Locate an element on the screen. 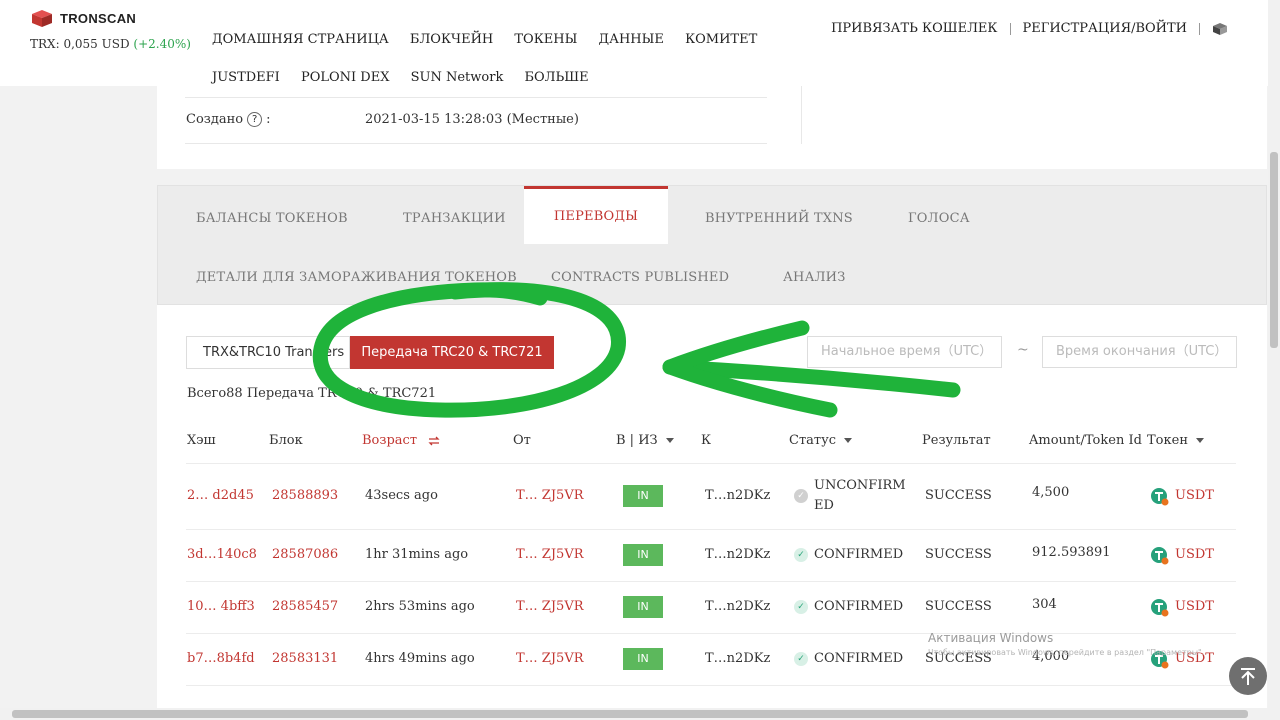 The image size is (1280, 720). tx-status: CONFIRMED is located at coordinates (859, 554).